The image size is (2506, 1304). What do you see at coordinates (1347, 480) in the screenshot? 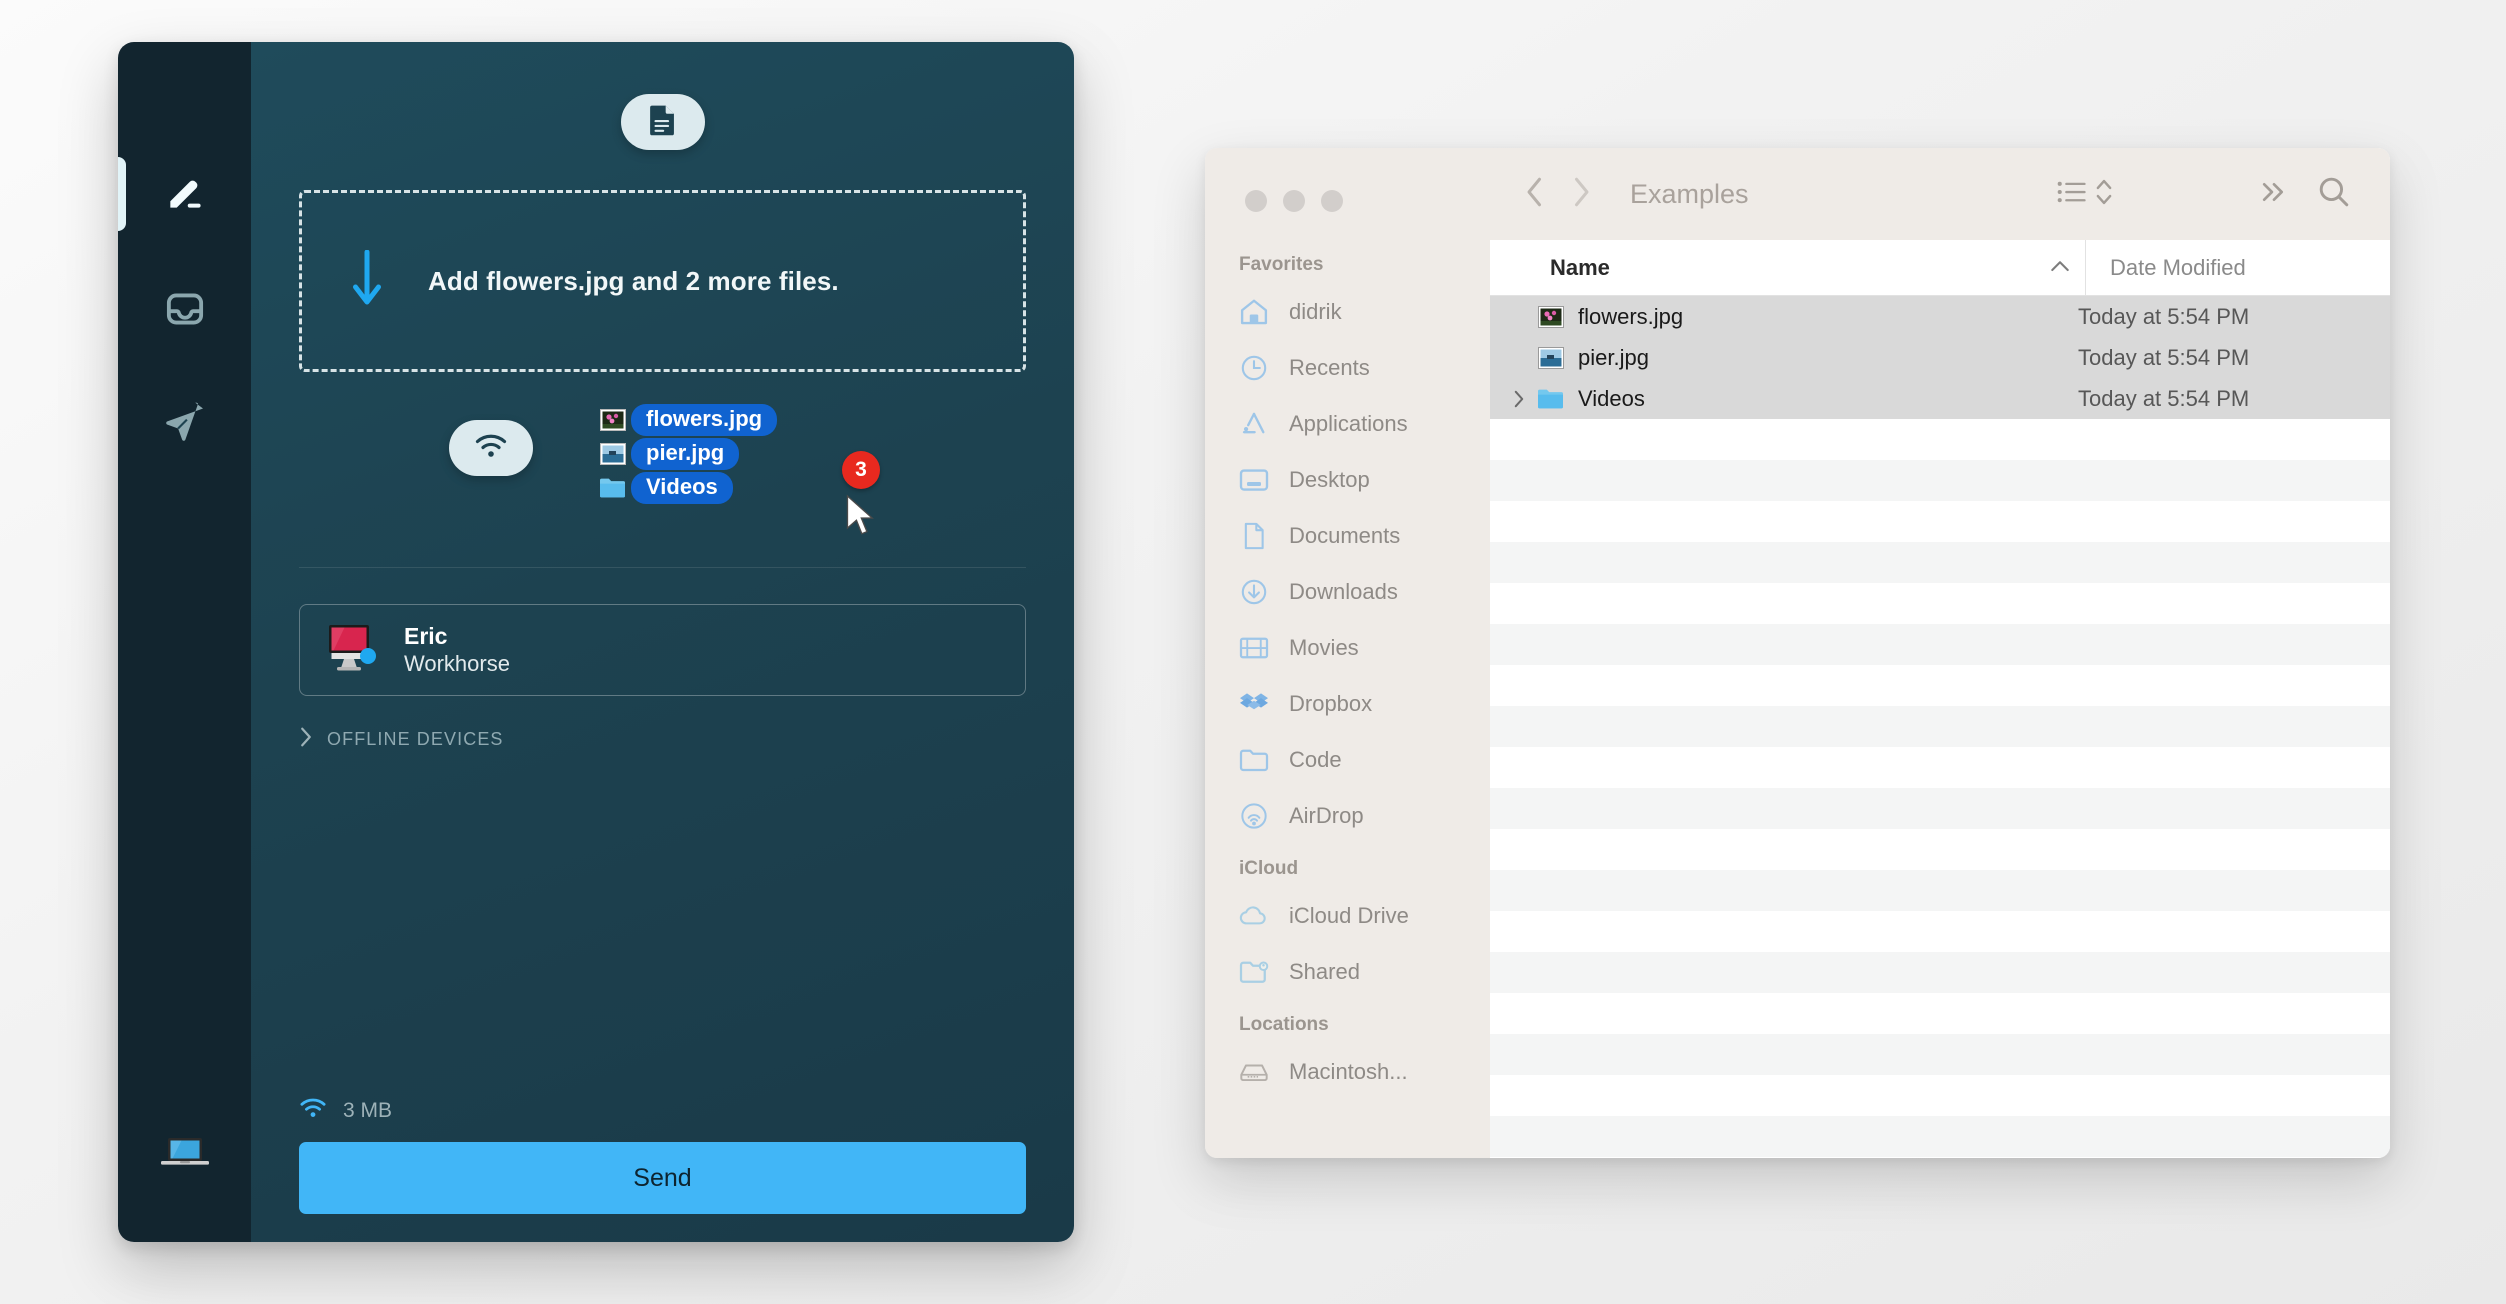
I see `sidebar-item-desktop: Desktop` at bounding box center [1347, 480].